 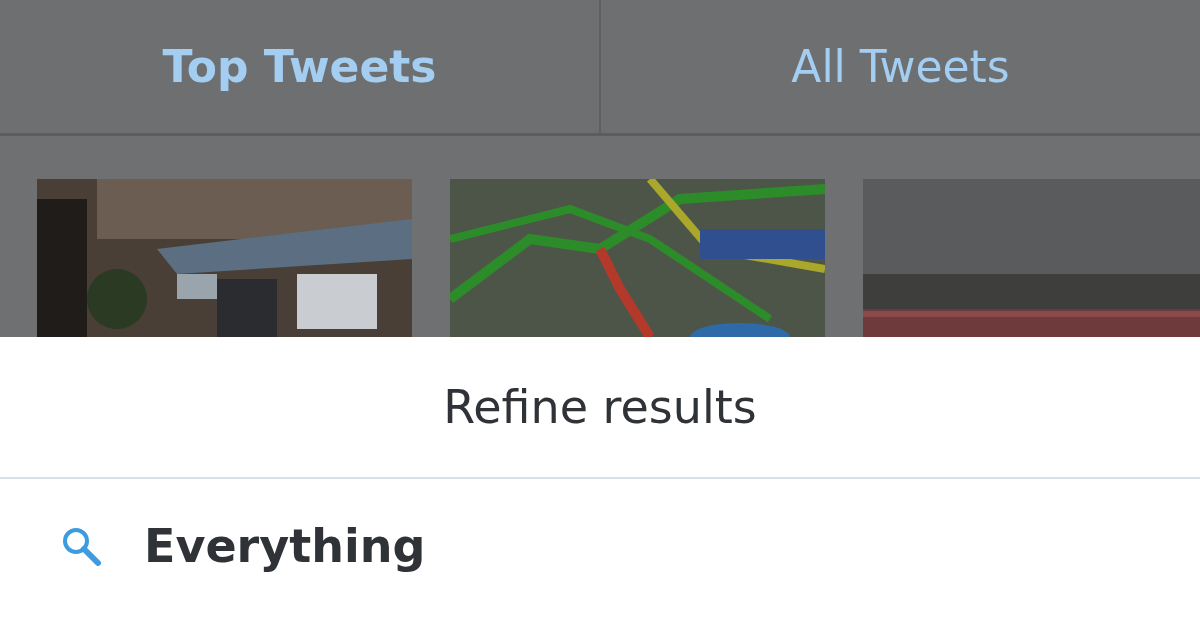 I want to click on tab: All Tweets, so click(x=900, y=66).